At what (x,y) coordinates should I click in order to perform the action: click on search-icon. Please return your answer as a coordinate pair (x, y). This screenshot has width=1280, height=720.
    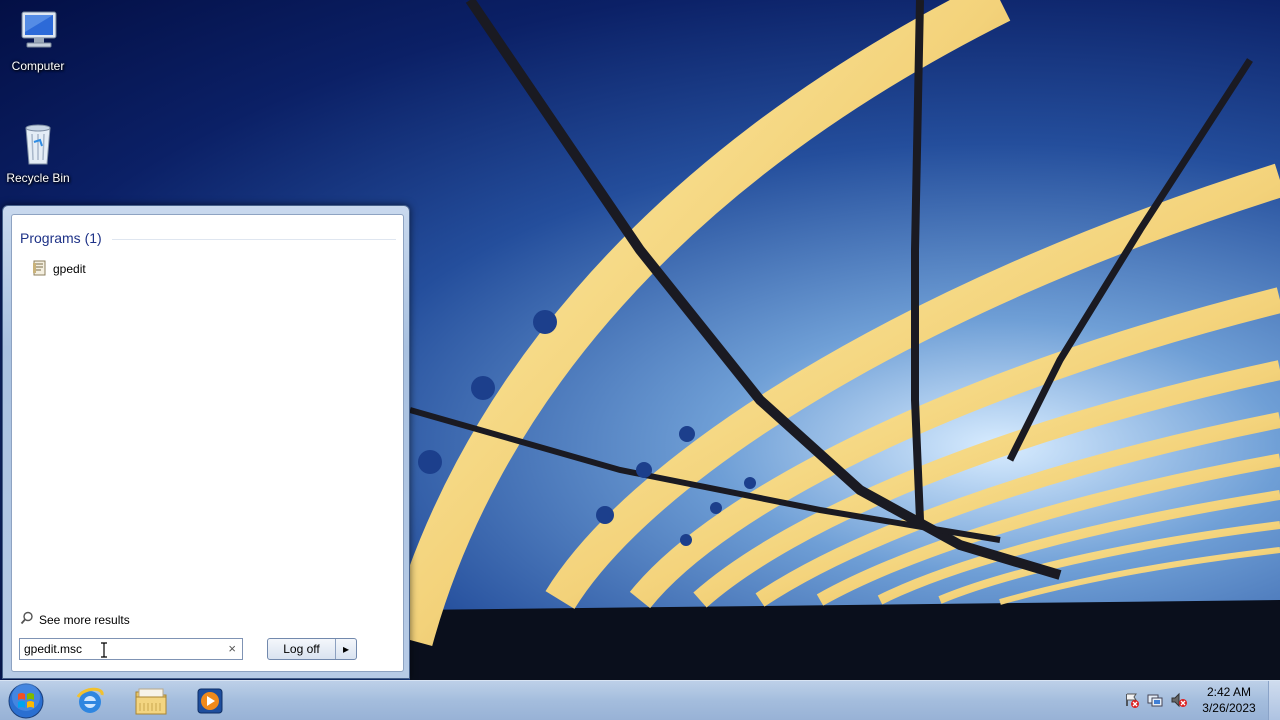
    Looking at the image, I should click on (27, 619).